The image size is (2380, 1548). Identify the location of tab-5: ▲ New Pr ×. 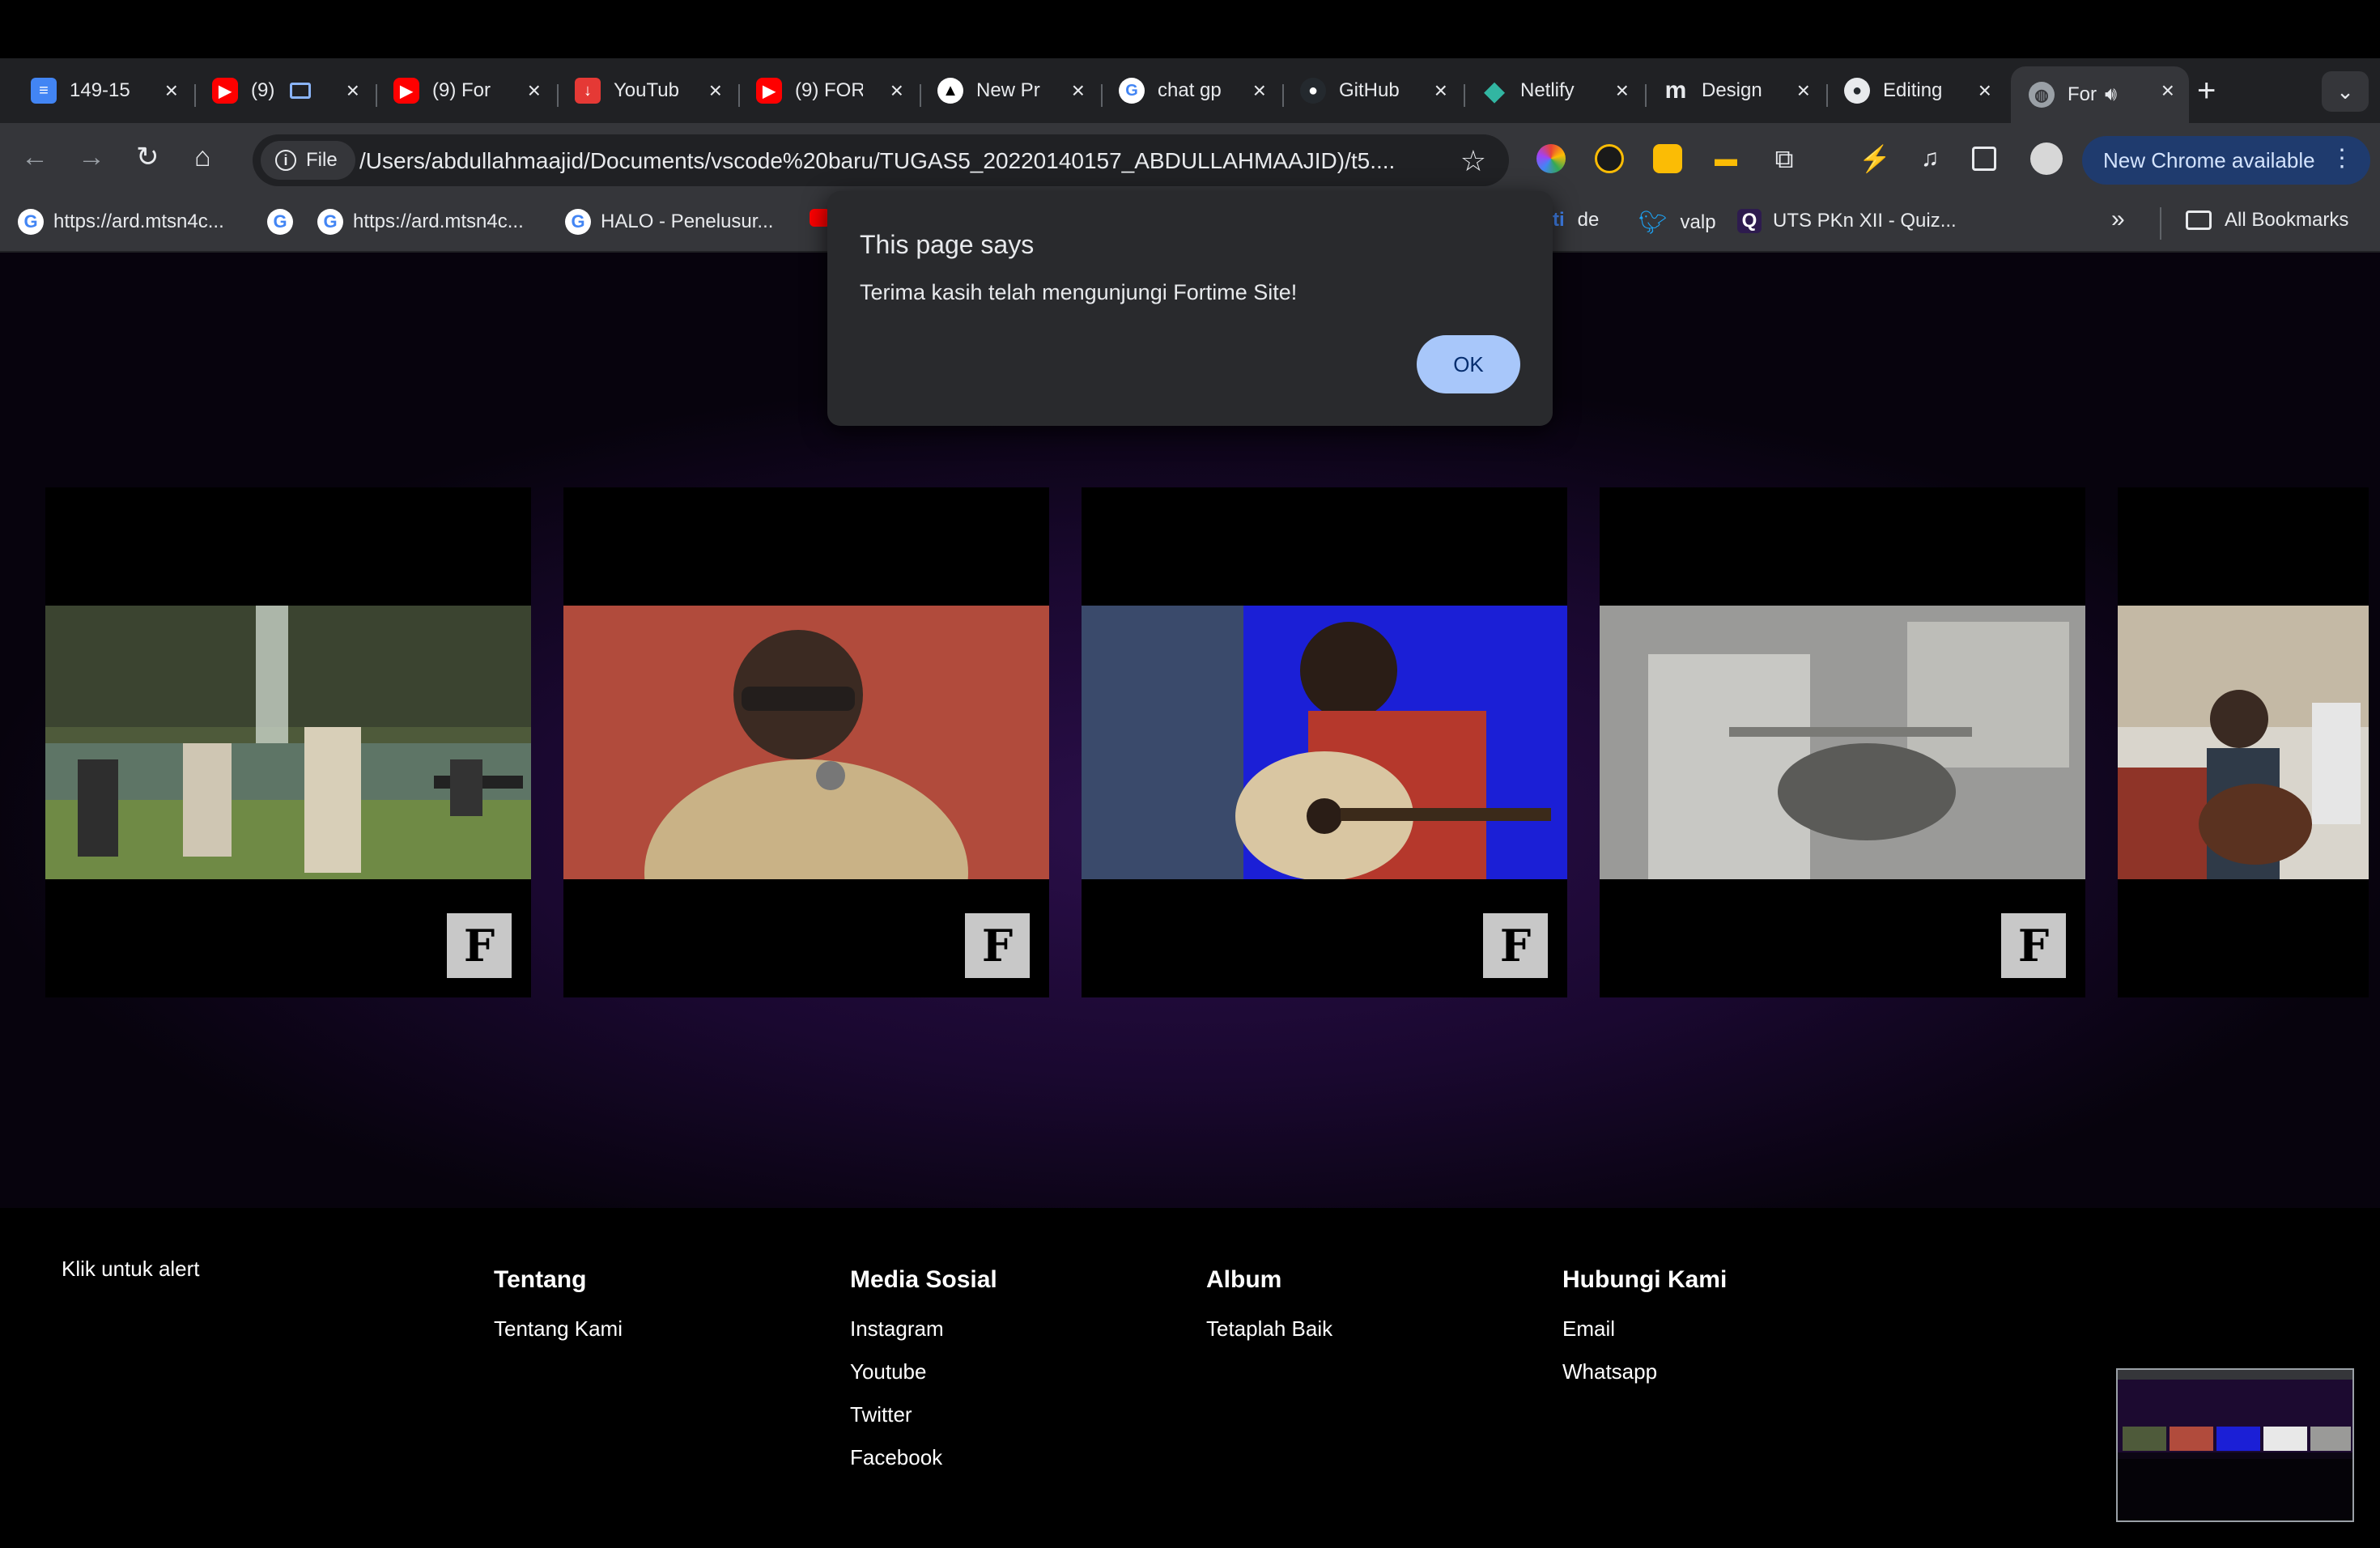
(1009, 91).